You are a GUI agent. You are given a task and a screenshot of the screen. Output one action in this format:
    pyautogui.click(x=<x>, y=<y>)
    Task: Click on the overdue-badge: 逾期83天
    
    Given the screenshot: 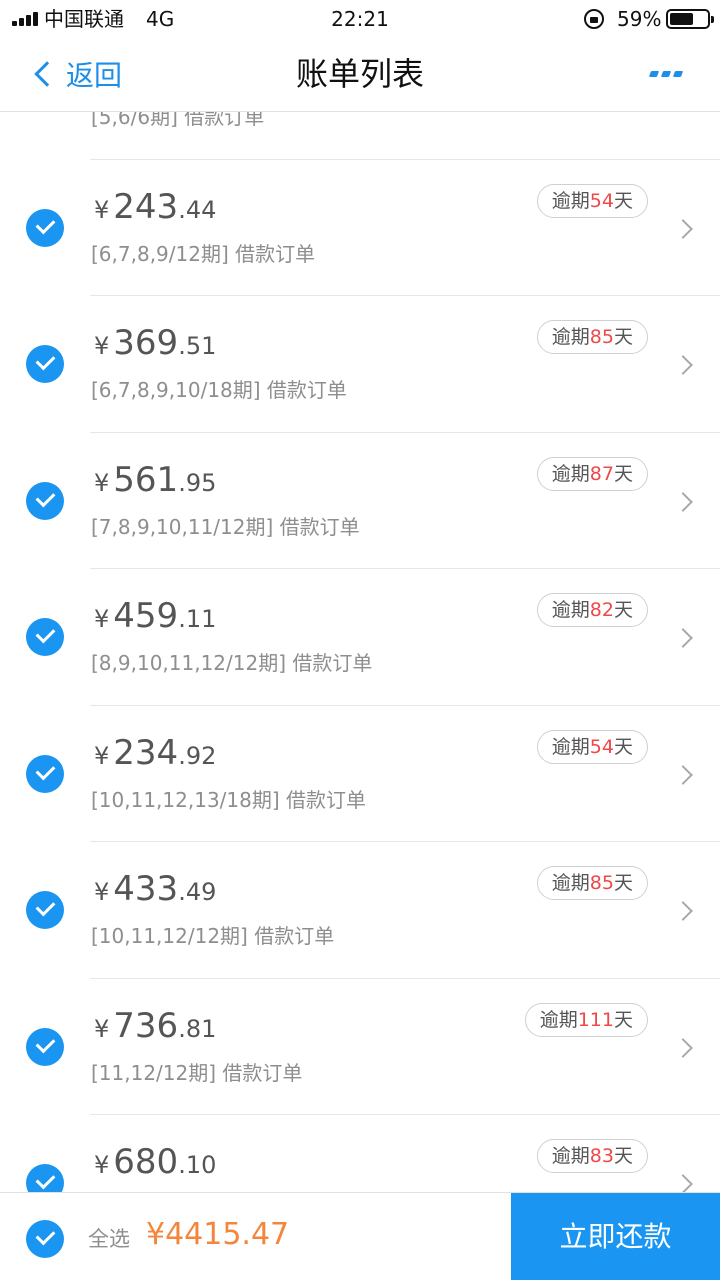 What is the action you would take?
    pyautogui.click(x=592, y=1156)
    